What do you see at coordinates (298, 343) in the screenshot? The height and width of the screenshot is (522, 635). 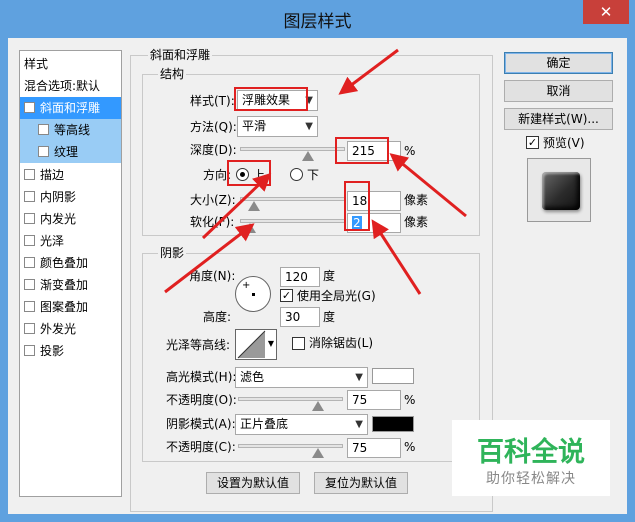 I see `anti-alias-checkbox` at bounding box center [298, 343].